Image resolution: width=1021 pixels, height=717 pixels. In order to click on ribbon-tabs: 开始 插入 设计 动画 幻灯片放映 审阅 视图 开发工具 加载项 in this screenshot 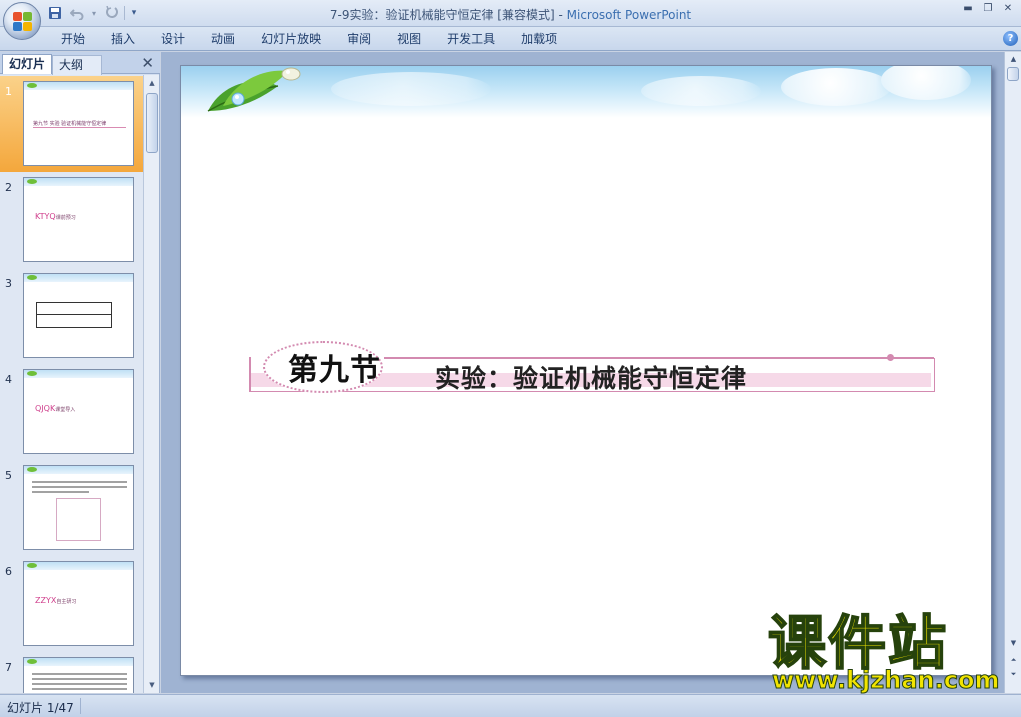, I will do `click(309, 39)`.